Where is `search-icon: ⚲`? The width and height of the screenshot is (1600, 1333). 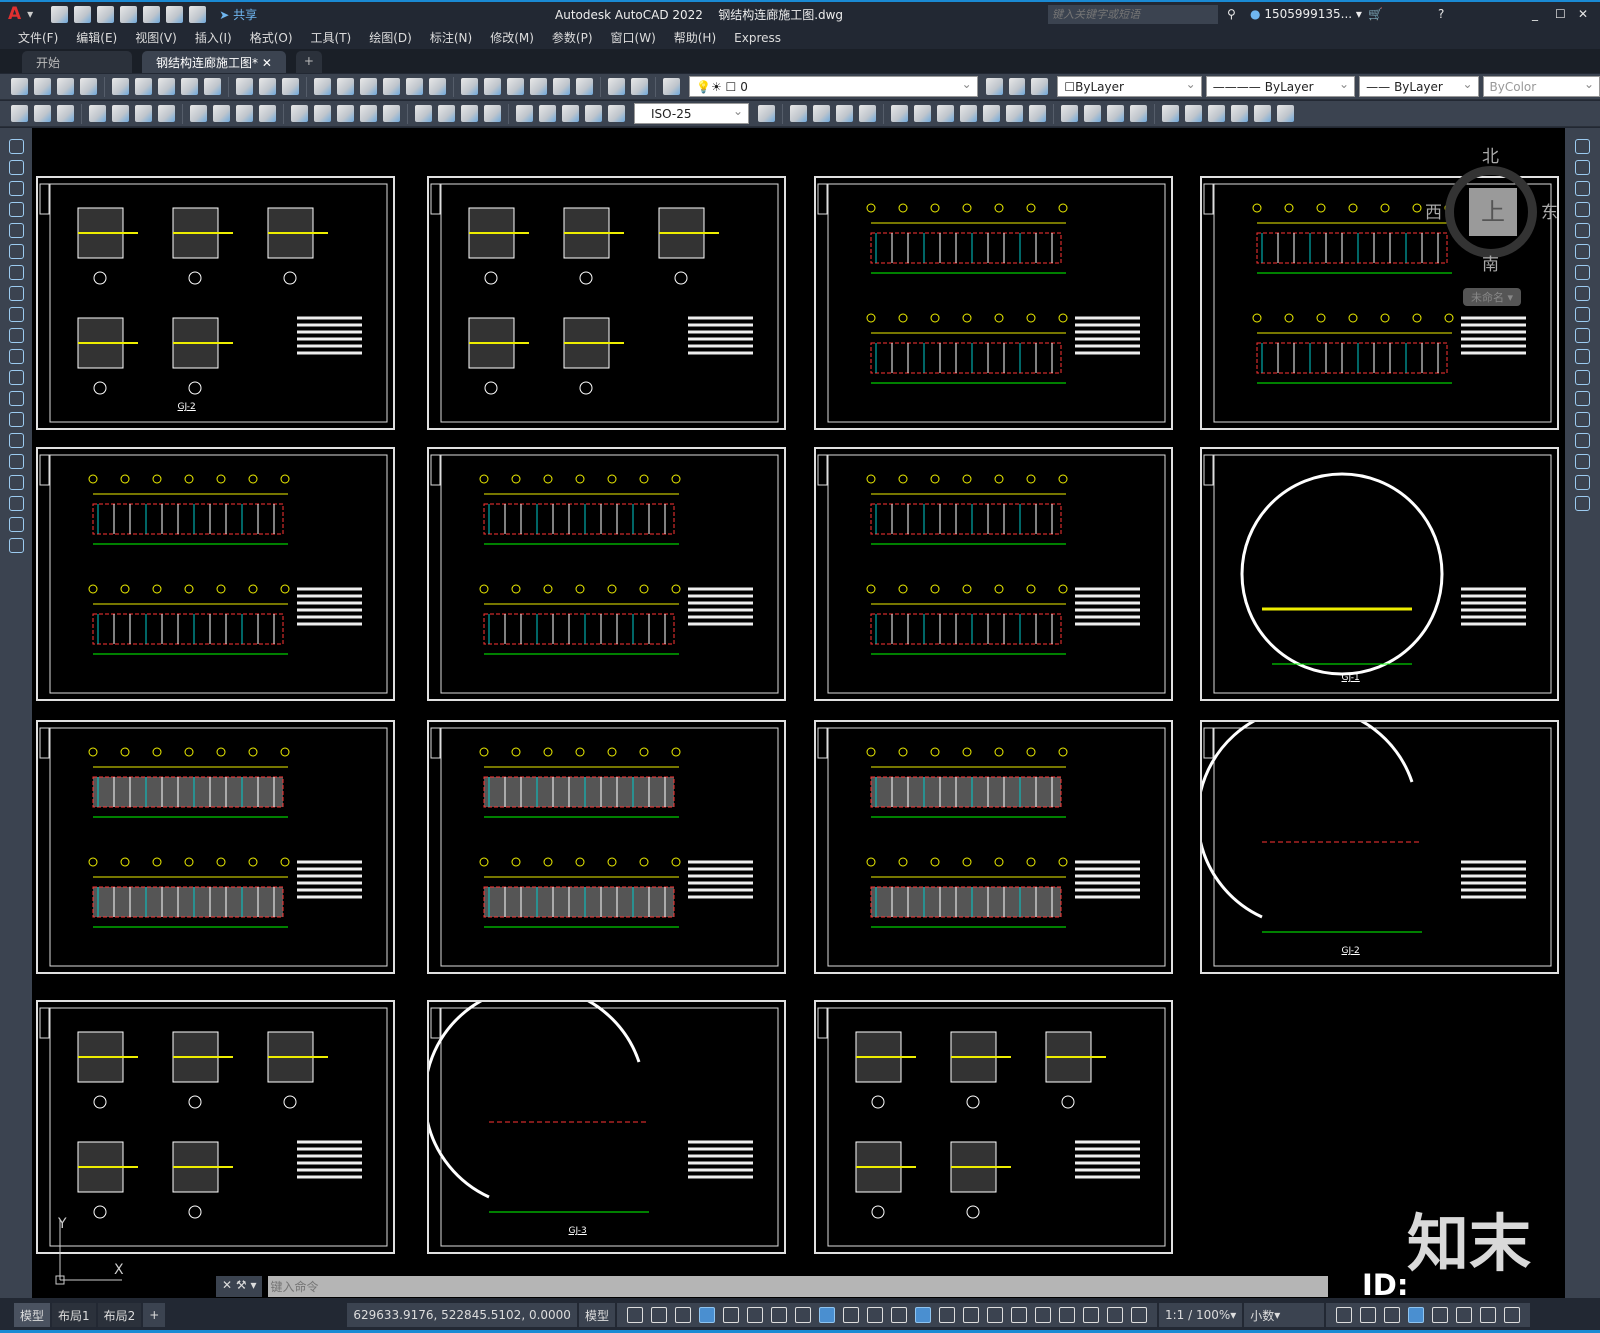
search-icon: ⚲ is located at coordinates (1231, 14).